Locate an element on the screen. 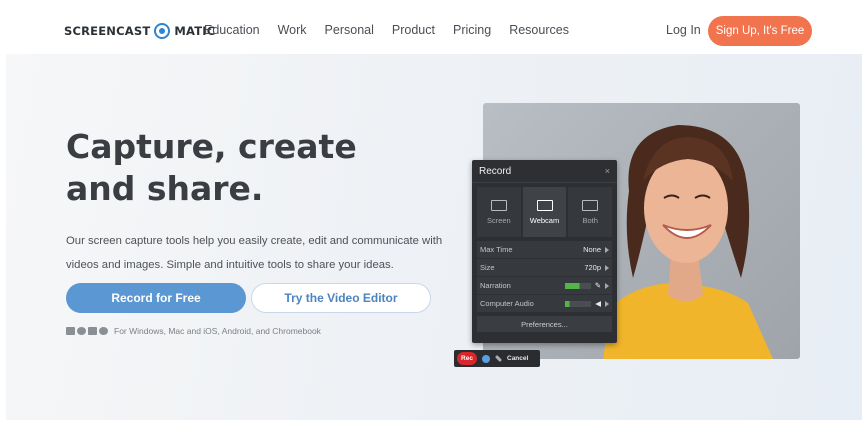 Image resolution: width=862 pixels, height=424 pixels. windows-icon is located at coordinates (70, 331).